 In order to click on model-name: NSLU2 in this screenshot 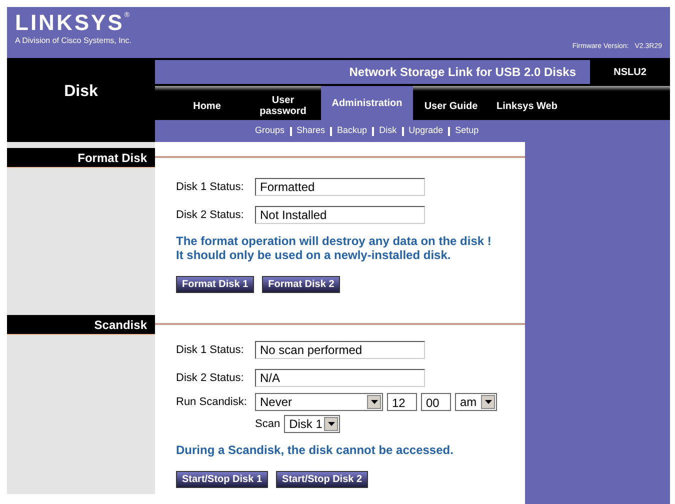, I will do `click(630, 73)`.